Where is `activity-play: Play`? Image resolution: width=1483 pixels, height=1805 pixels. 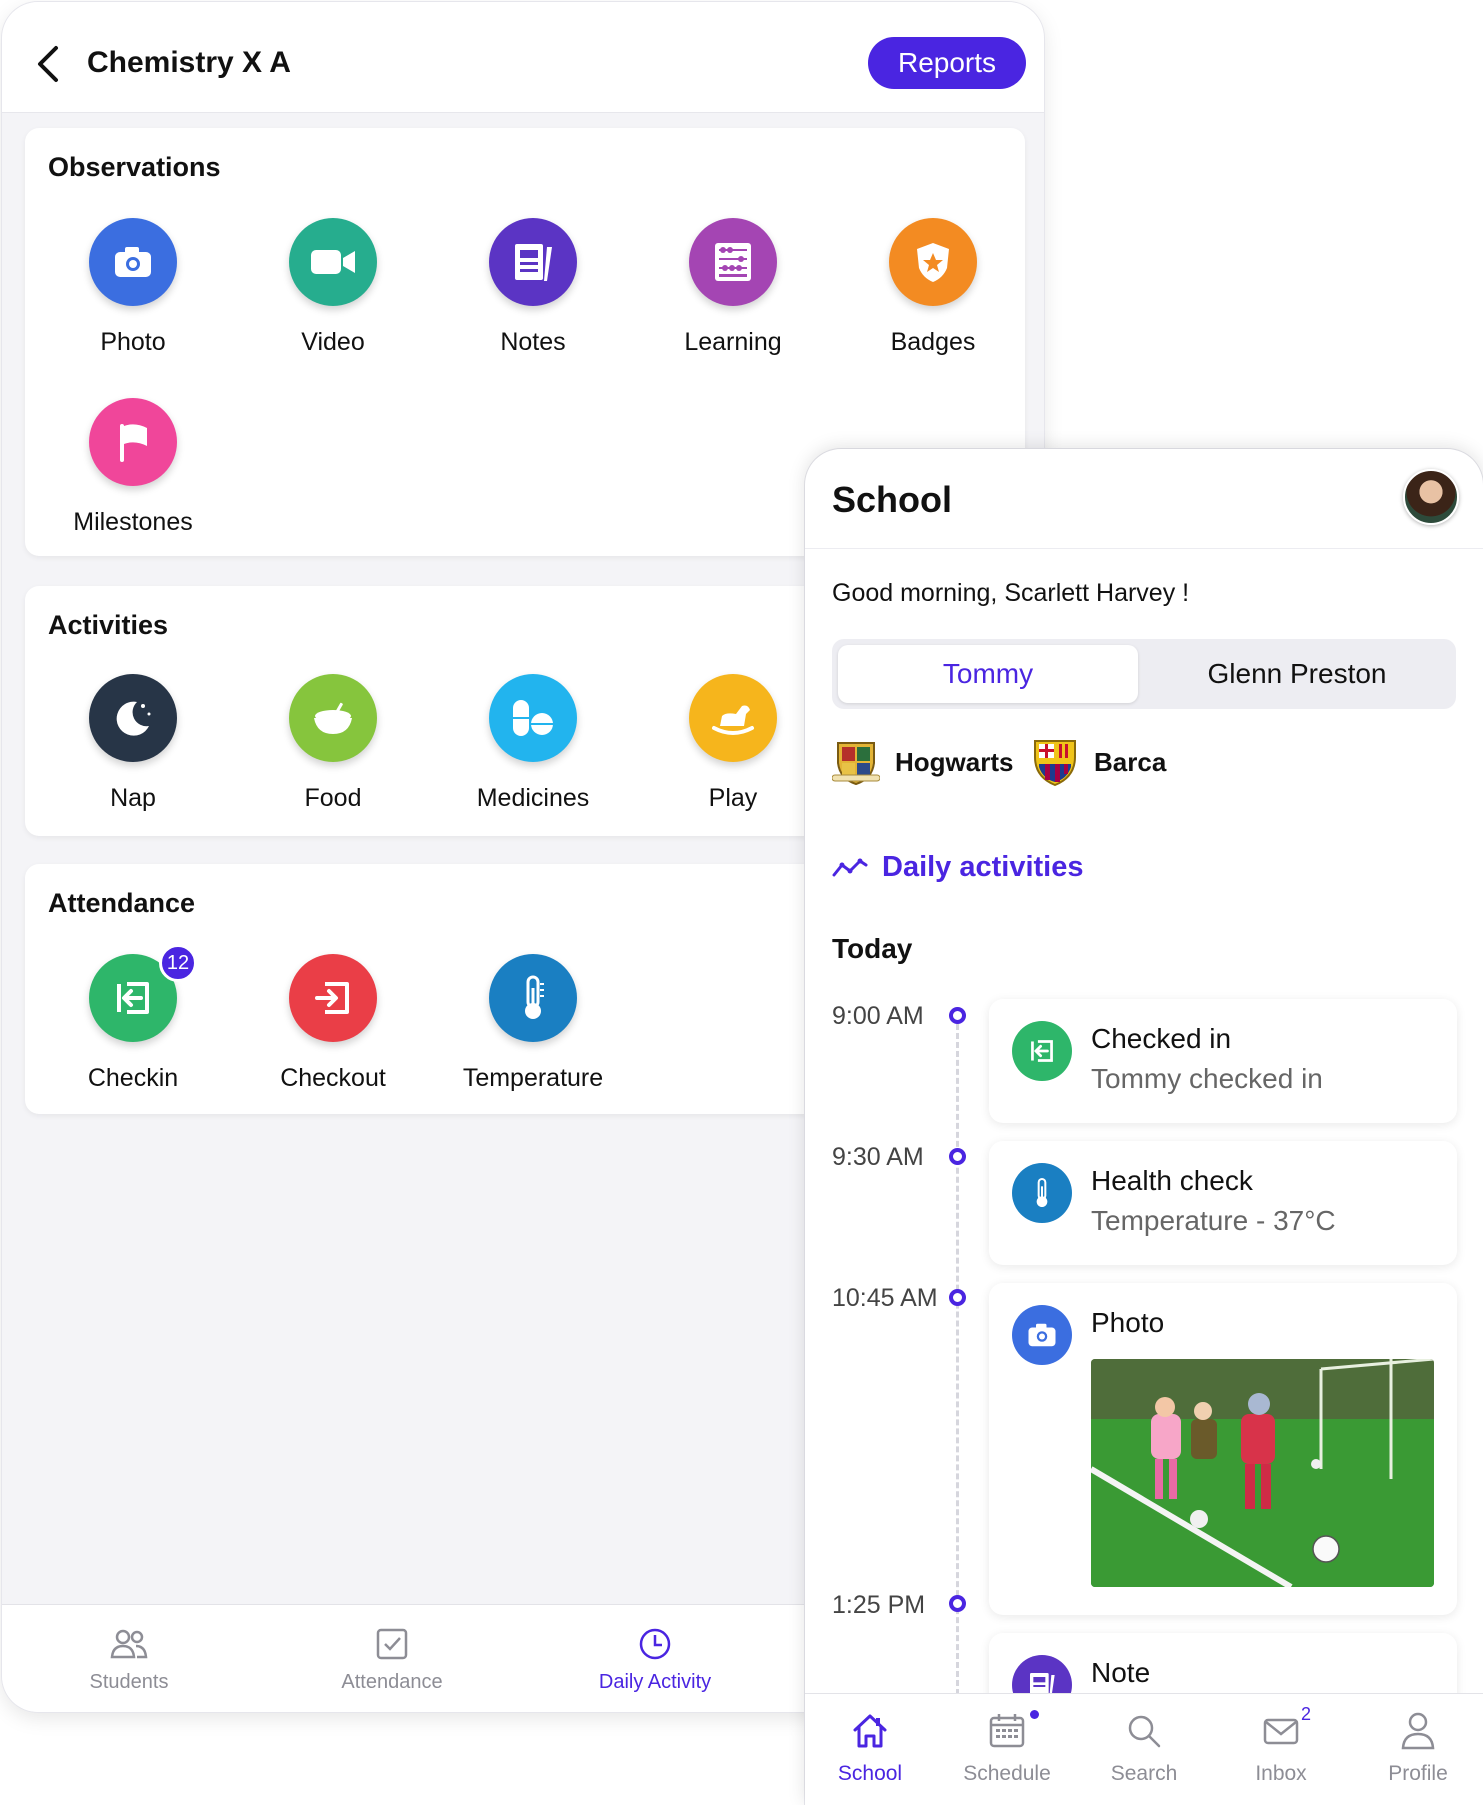 activity-play: Play is located at coordinates (733, 743).